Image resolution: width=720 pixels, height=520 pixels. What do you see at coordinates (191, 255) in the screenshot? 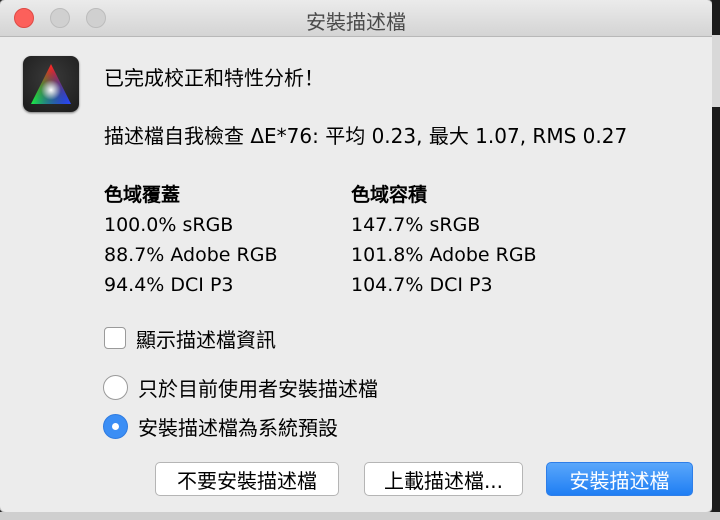
I see `gamut-coverage-adobe-rgb: 88.7% Adobe RGB` at bounding box center [191, 255].